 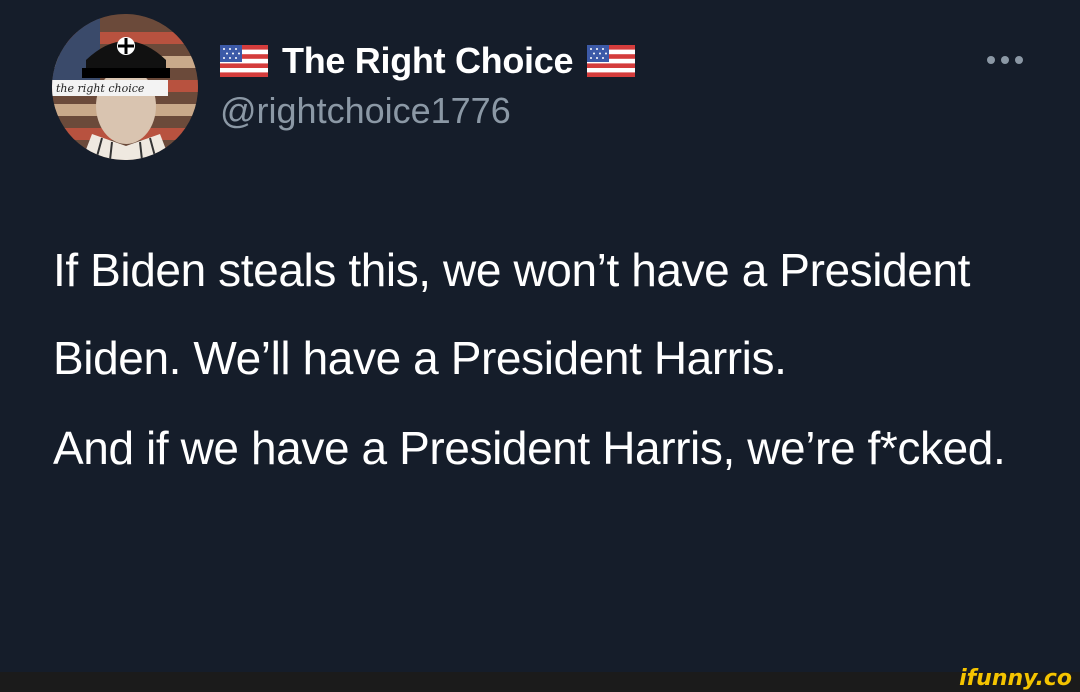 What do you see at coordinates (100, 88) in the screenshot?
I see `avatar-caption: the right choice` at bounding box center [100, 88].